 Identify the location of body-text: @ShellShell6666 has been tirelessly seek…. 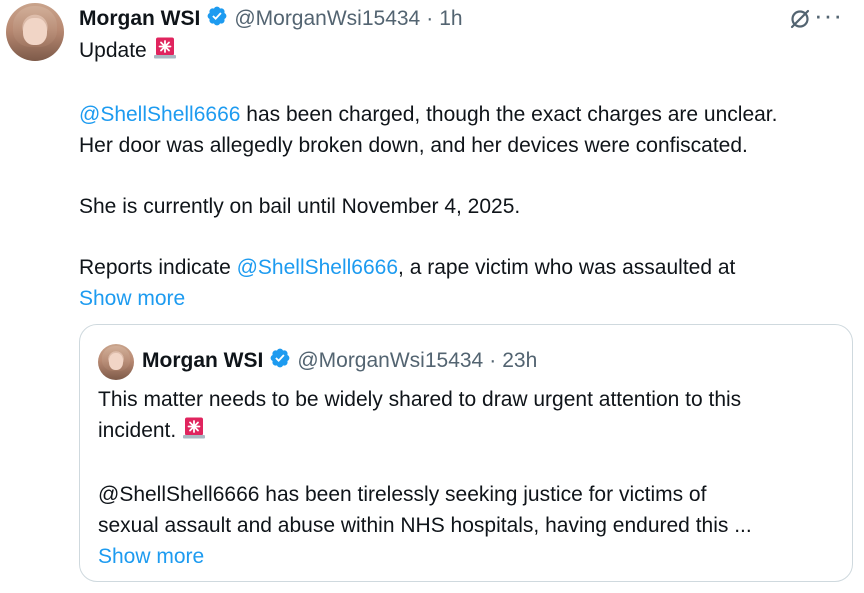
(402, 494).